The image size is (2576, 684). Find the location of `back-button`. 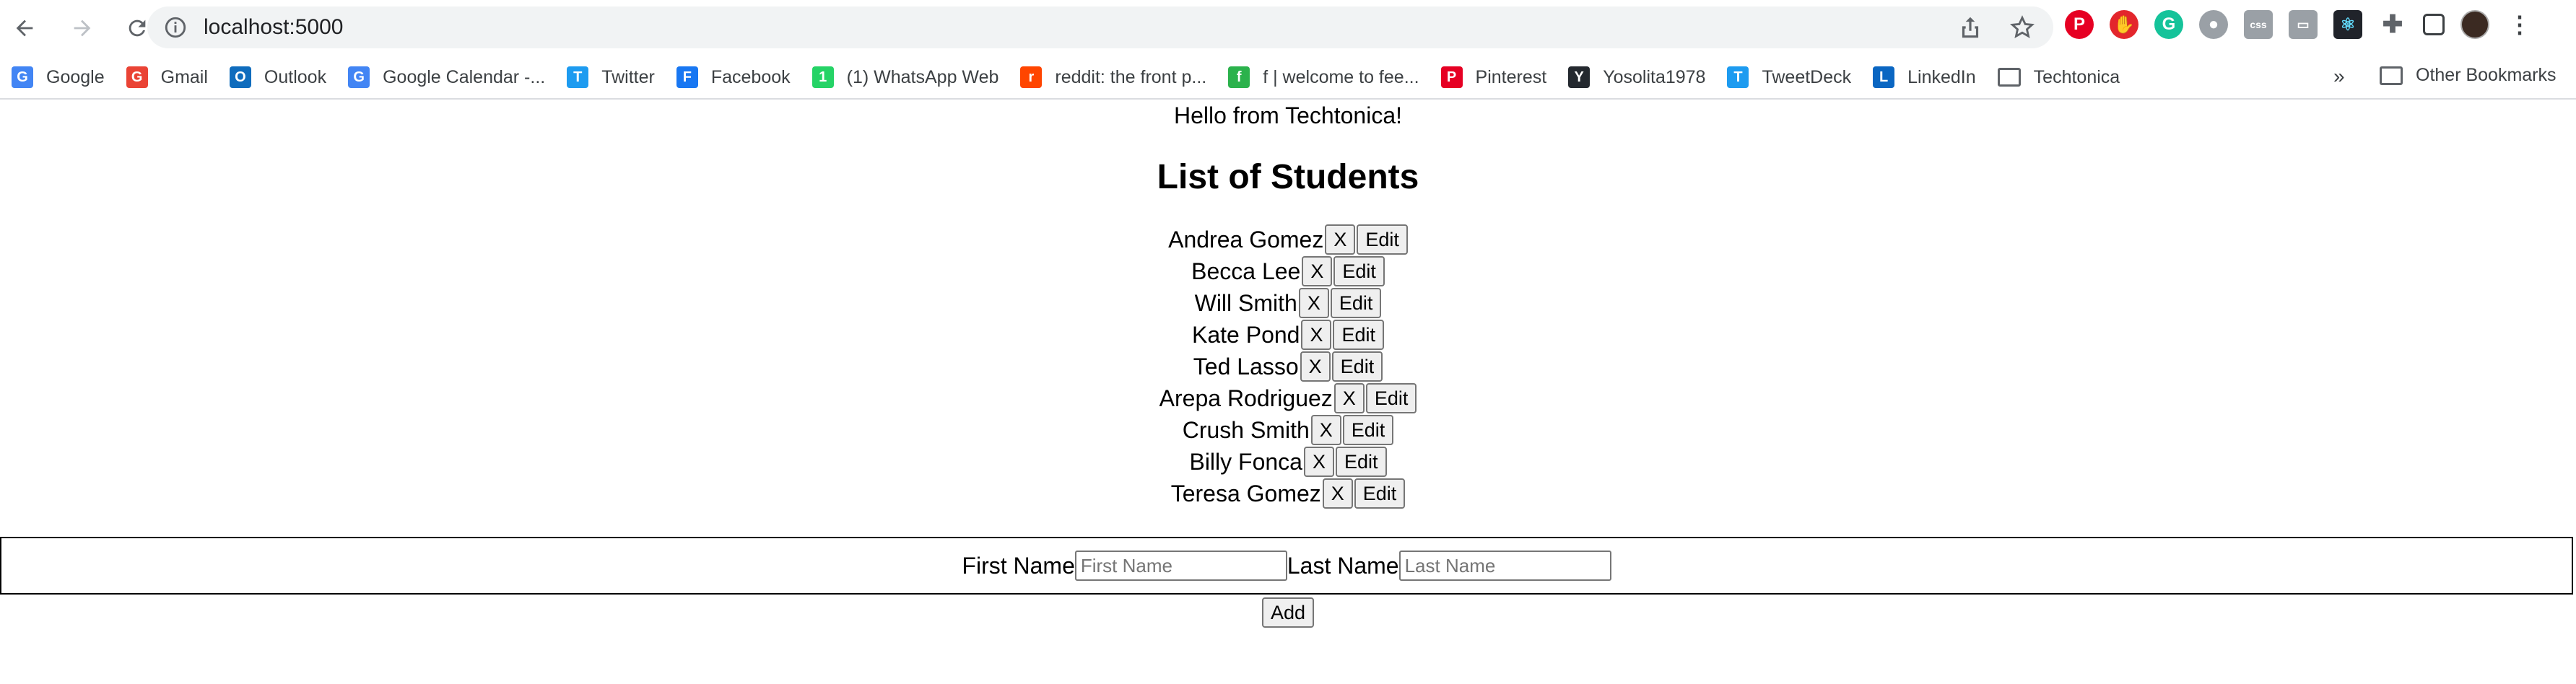

back-button is located at coordinates (25, 28).